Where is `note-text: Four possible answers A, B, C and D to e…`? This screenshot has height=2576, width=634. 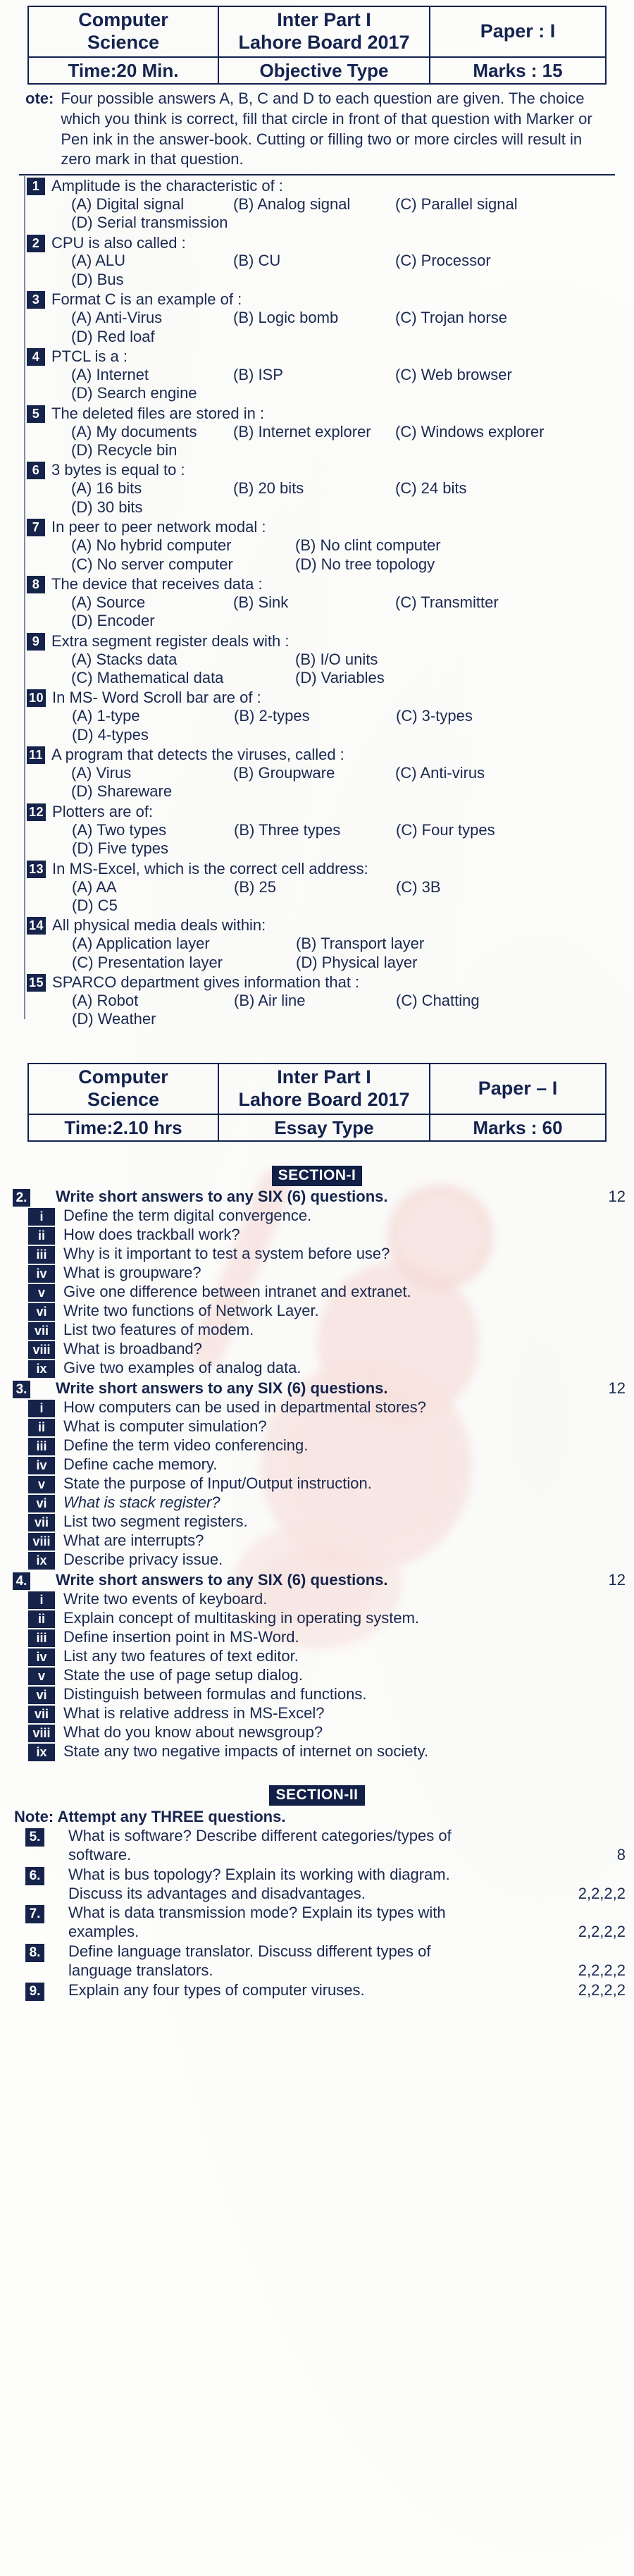
note-text: Four possible answers A, B, C and D to e… is located at coordinates (326, 129).